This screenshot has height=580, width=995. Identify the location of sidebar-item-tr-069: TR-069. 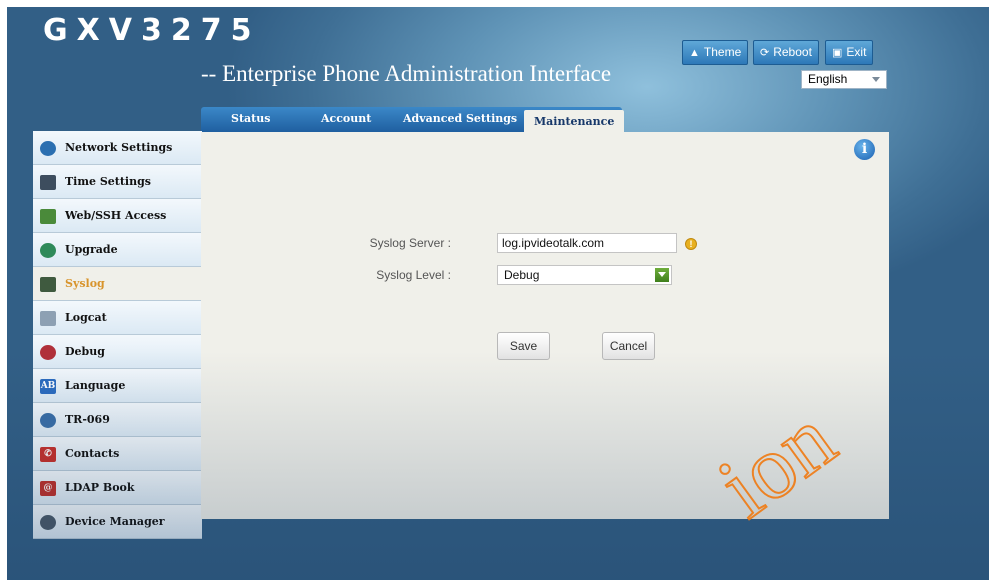
(117, 420).